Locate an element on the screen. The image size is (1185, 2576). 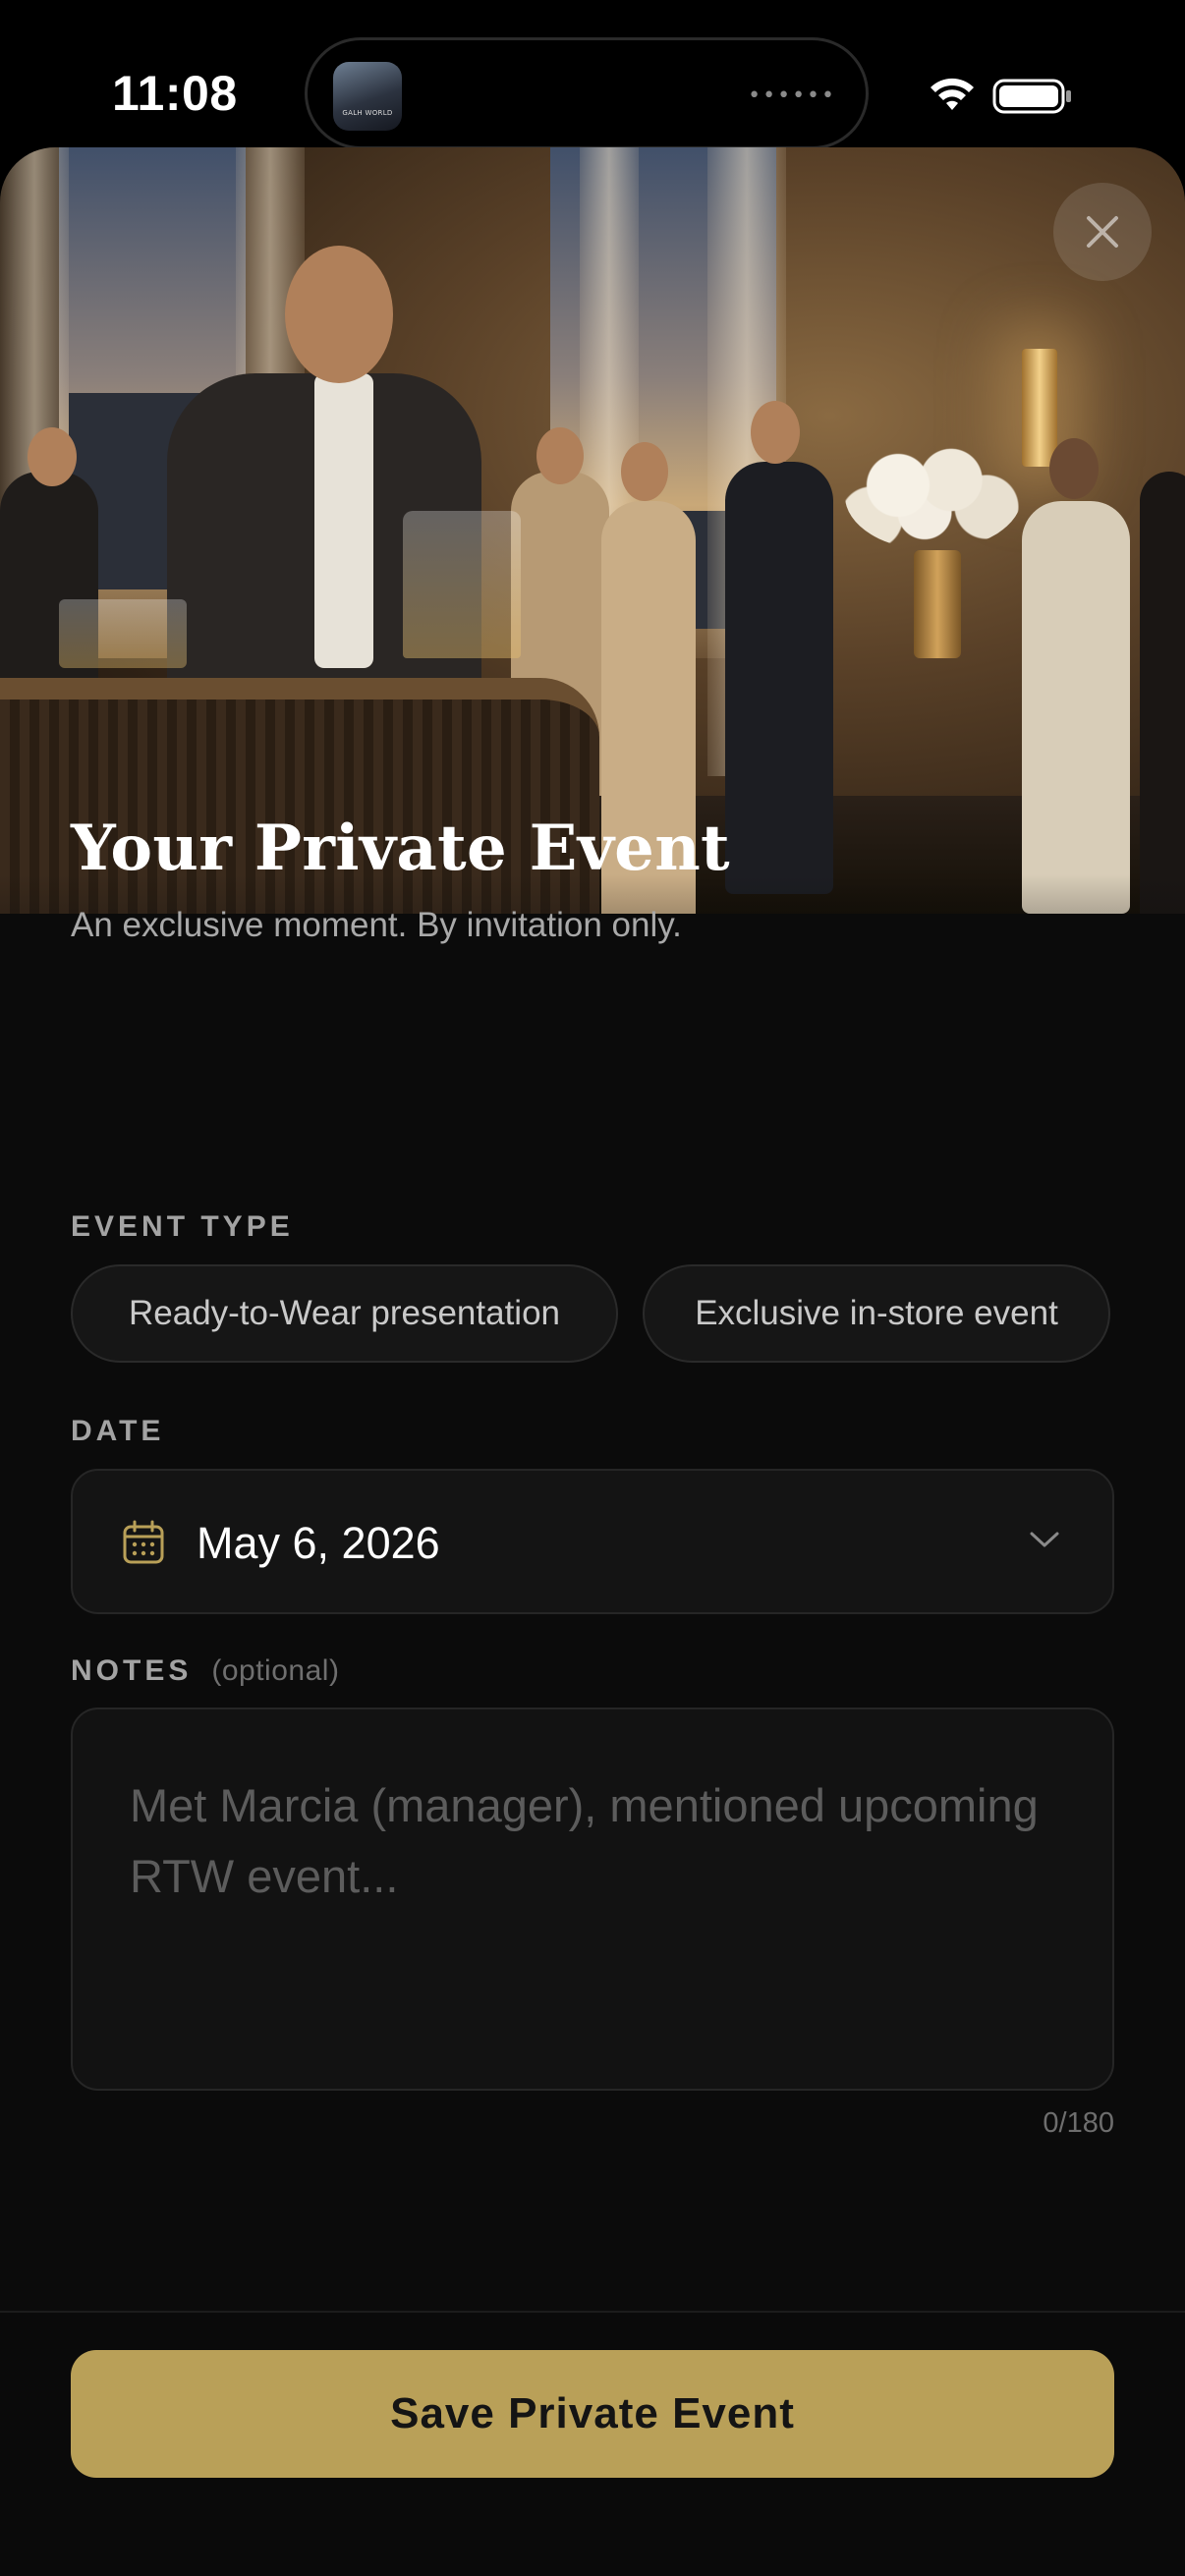
event-type-chip-in-store: Exclusive in-store event is located at coordinates (877, 1313).